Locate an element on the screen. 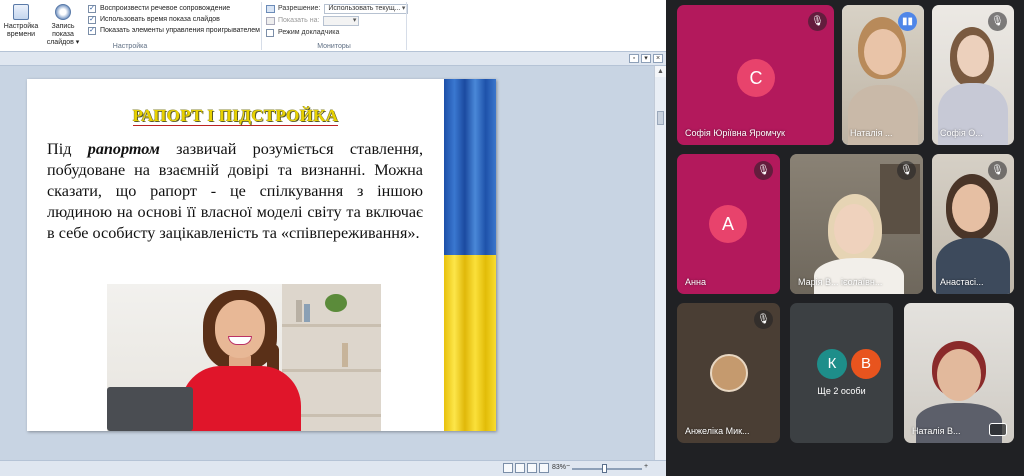 Image resolution: width=1024 pixels, height=476 pixels. more-participants-label: Ще 2 особи is located at coordinates (841, 391).